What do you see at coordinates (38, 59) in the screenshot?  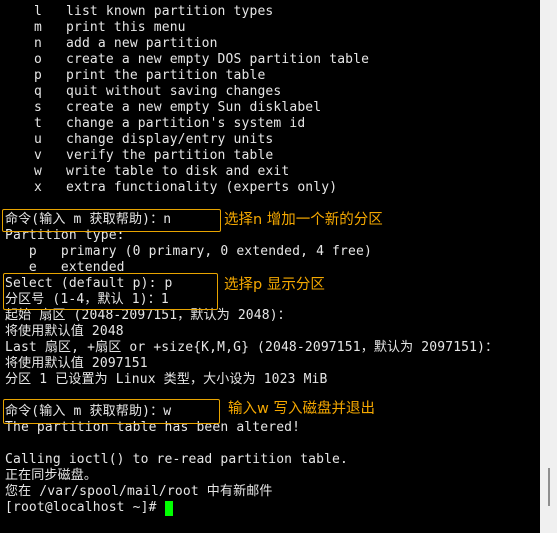 I see `menu-key: o` at bounding box center [38, 59].